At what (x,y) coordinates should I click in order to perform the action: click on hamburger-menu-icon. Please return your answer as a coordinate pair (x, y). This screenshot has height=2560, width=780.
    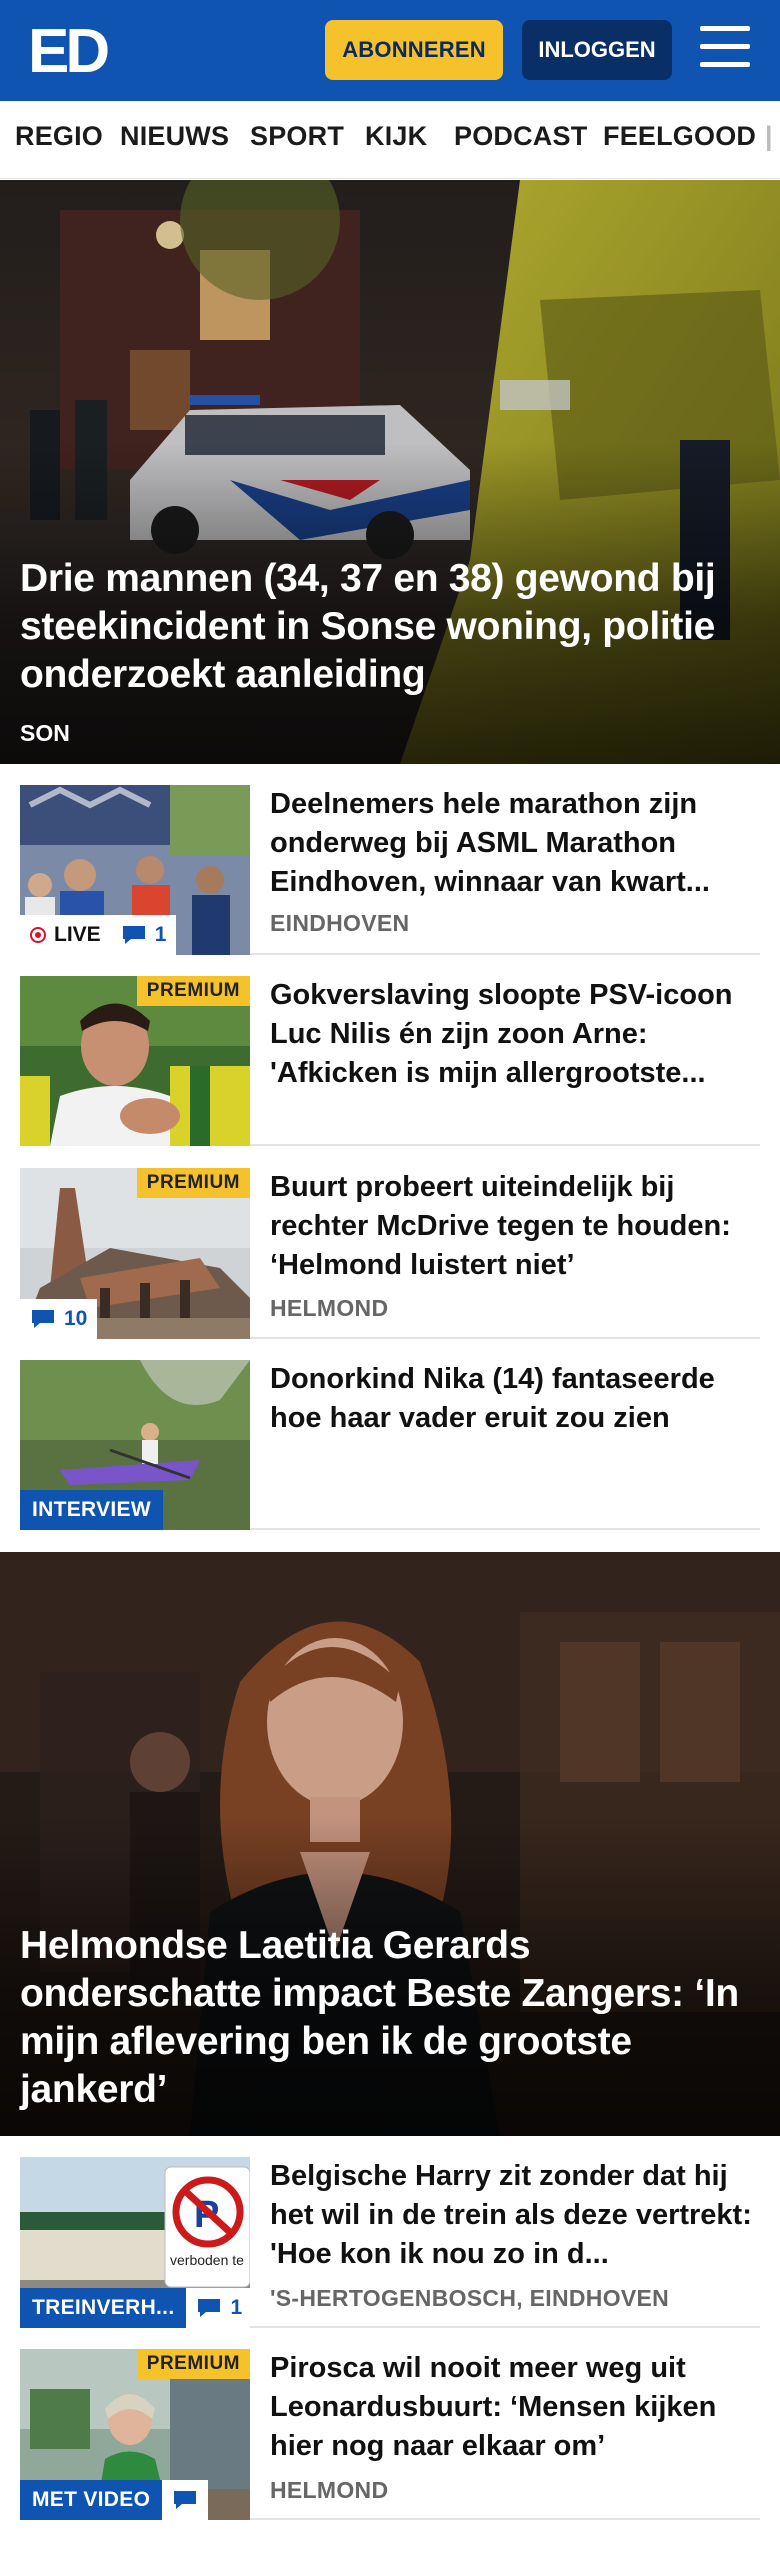
    Looking at the image, I should click on (726, 48).